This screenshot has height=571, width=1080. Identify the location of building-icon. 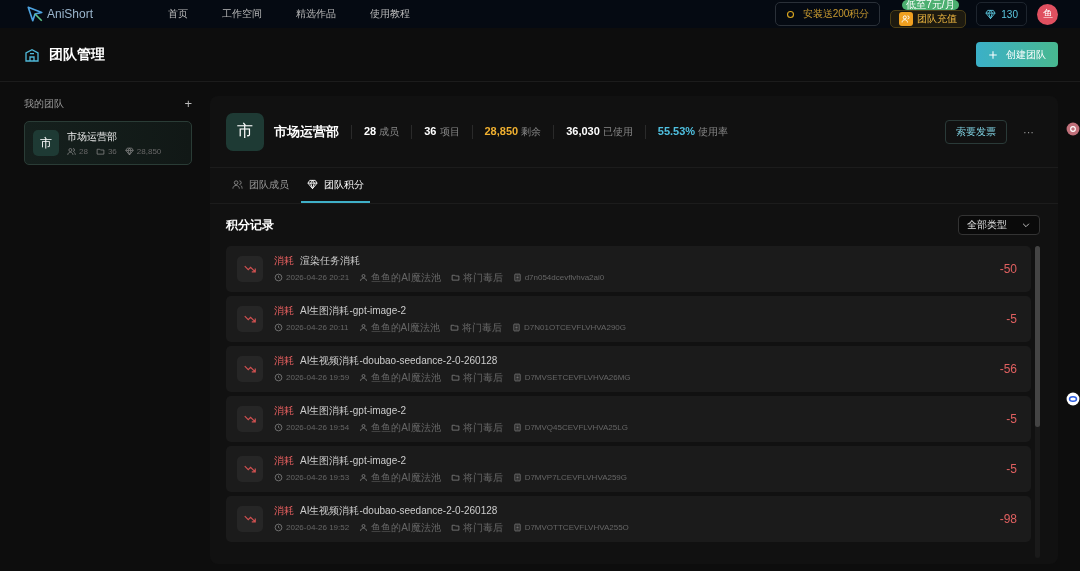
(32, 54).